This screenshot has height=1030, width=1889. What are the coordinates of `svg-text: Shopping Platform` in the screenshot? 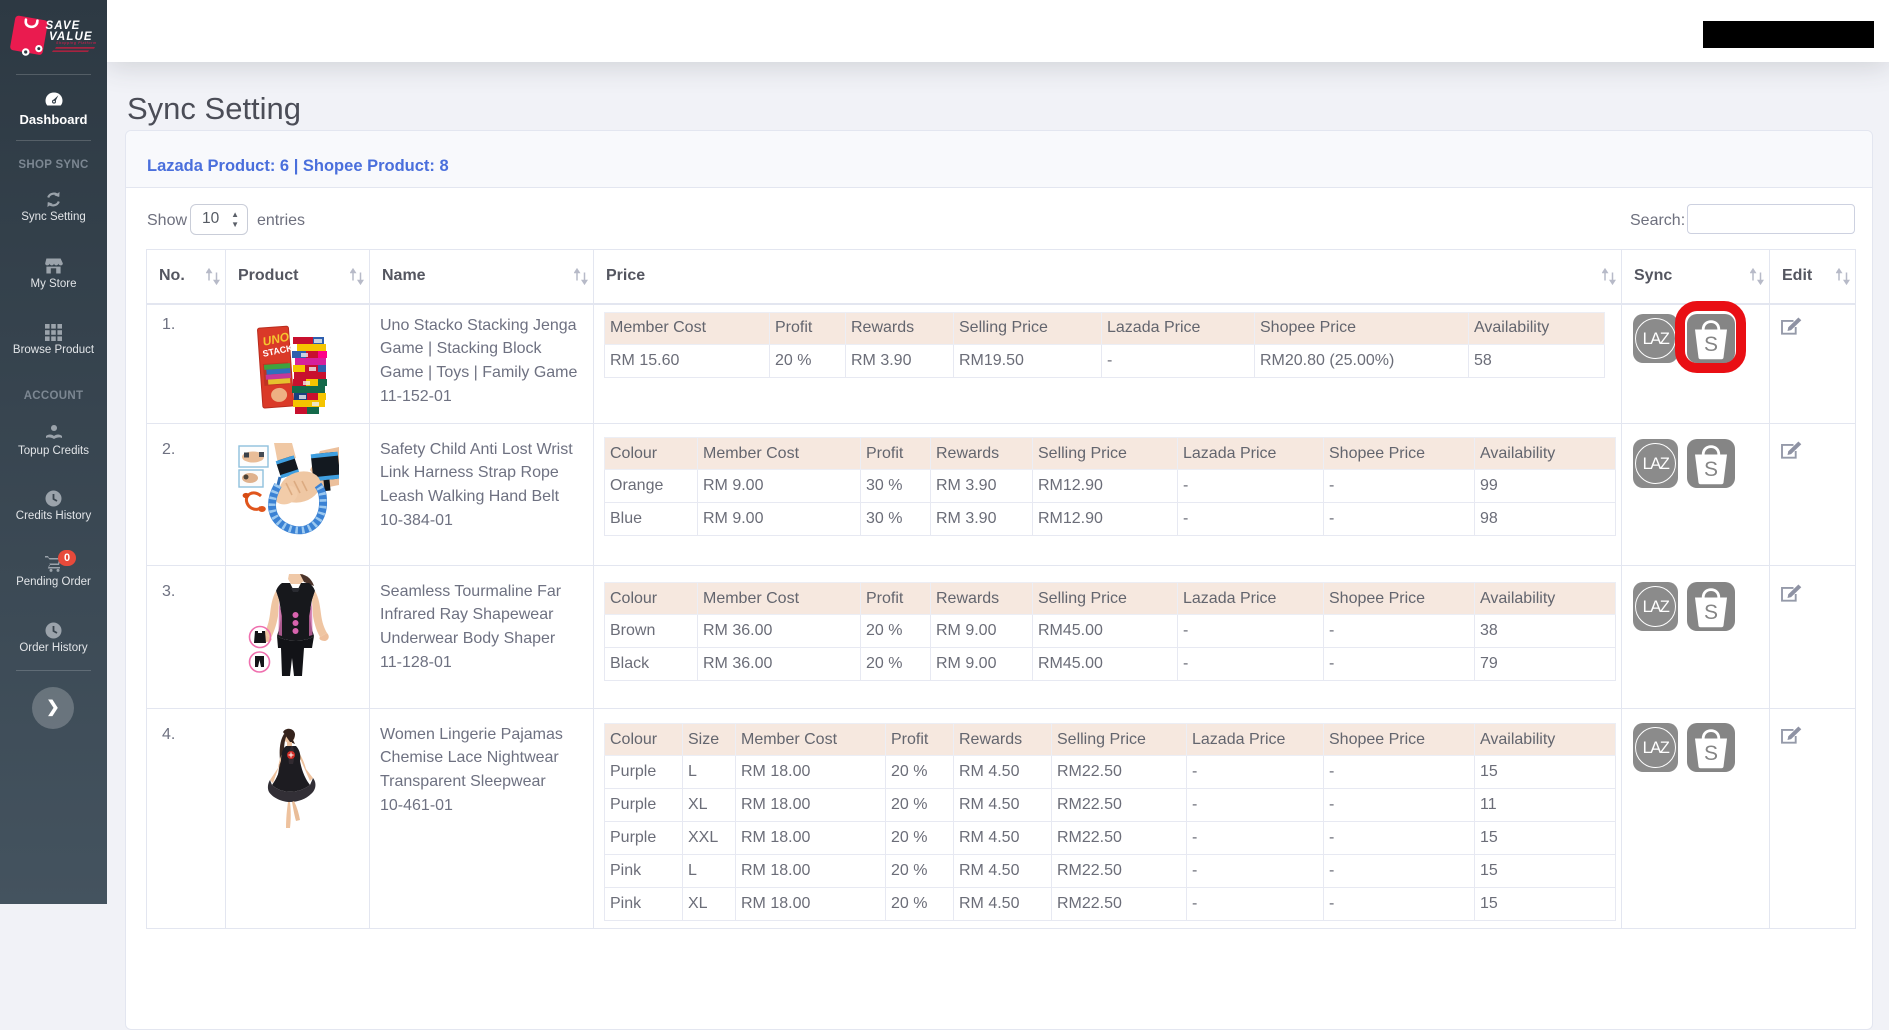 It's located at (76, 43).